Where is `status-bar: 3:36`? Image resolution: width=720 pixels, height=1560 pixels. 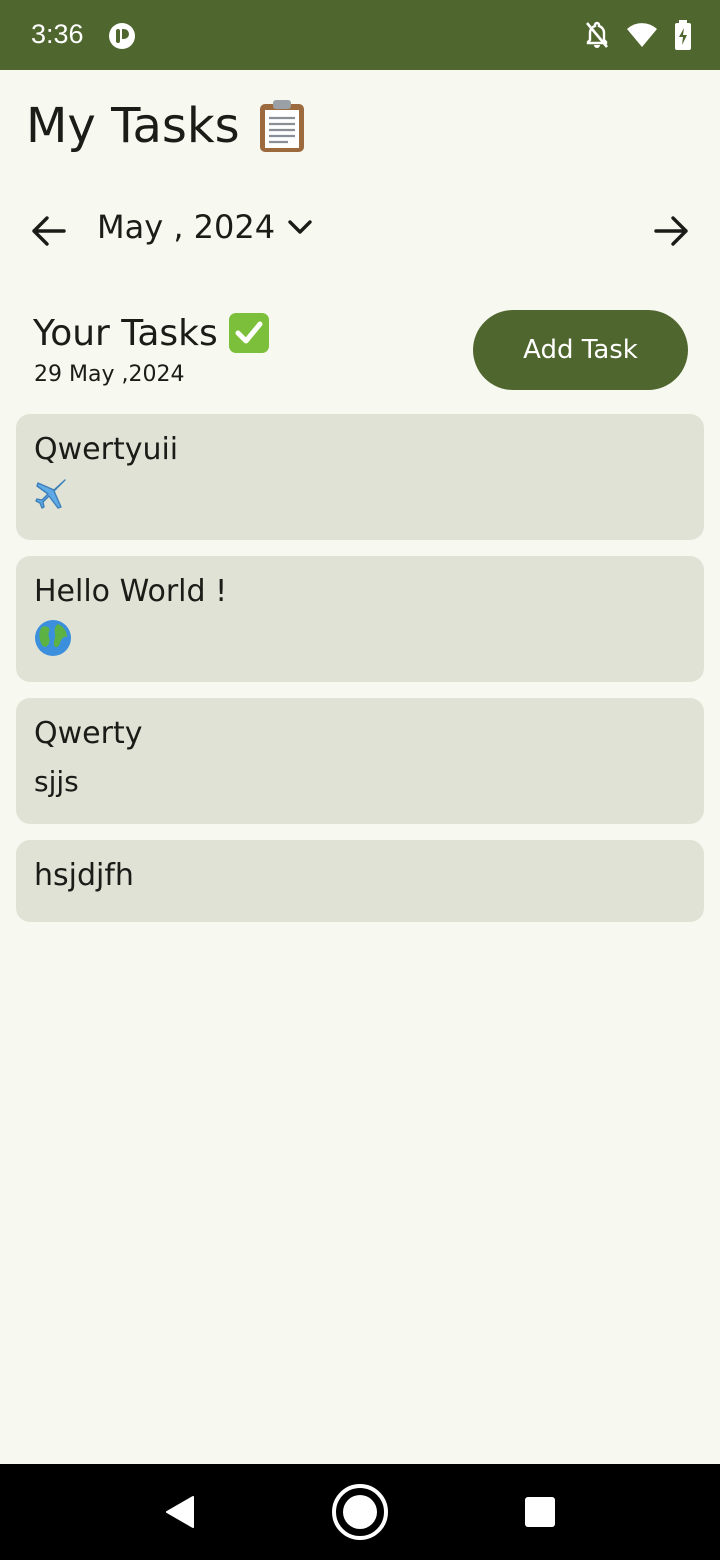
status-bar: 3:36 is located at coordinates (360, 35).